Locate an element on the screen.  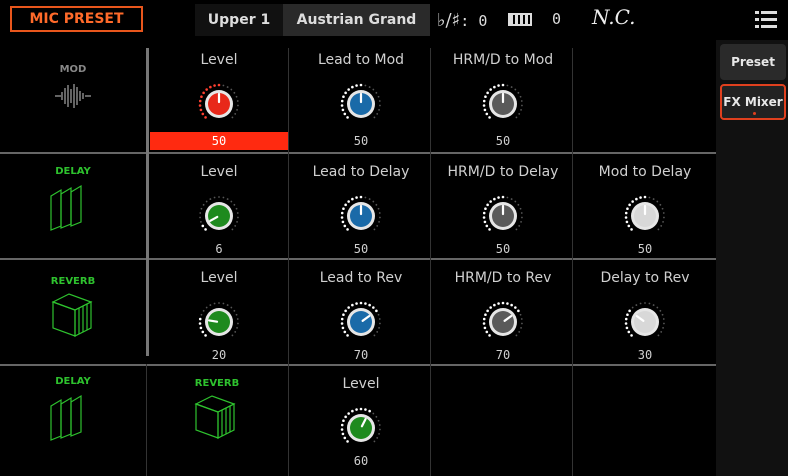
knob-cell: Level 50 is located at coordinates (219, 95).